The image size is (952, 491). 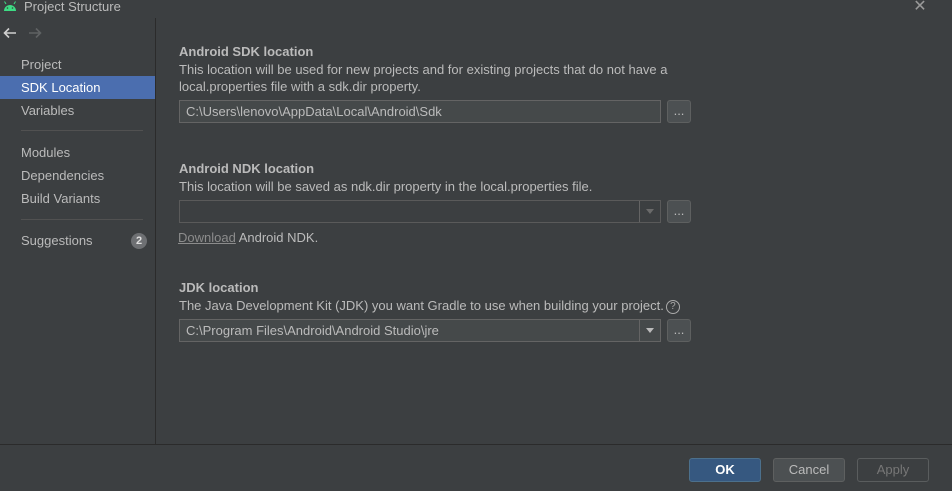 What do you see at coordinates (246, 51) in the screenshot?
I see `sdk-section-title: Android SDK location` at bounding box center [246, 51].